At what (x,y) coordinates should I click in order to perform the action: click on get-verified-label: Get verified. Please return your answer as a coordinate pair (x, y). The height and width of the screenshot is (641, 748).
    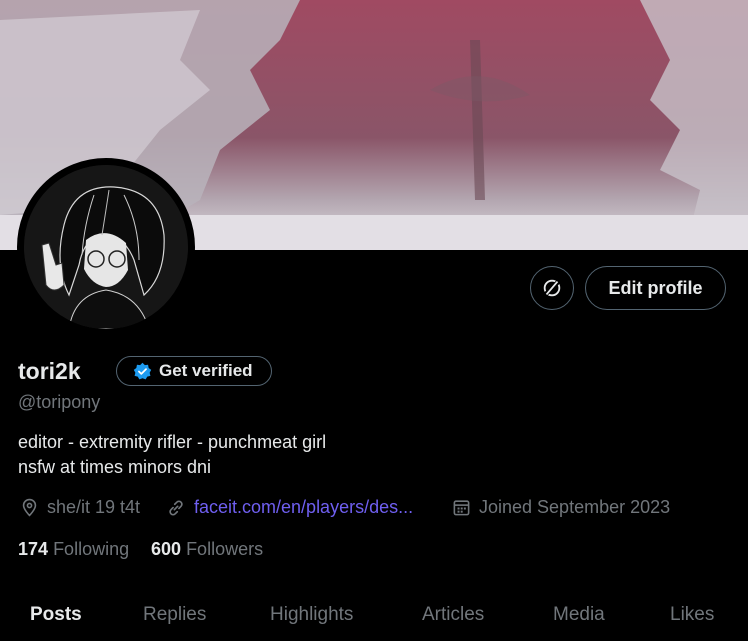
    Looking at the image, I should click on (206, 370).